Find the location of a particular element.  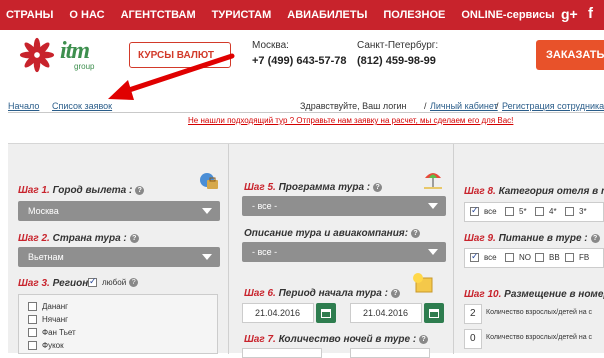

beach-umbrella-icon is located at coordinates (433, 181).